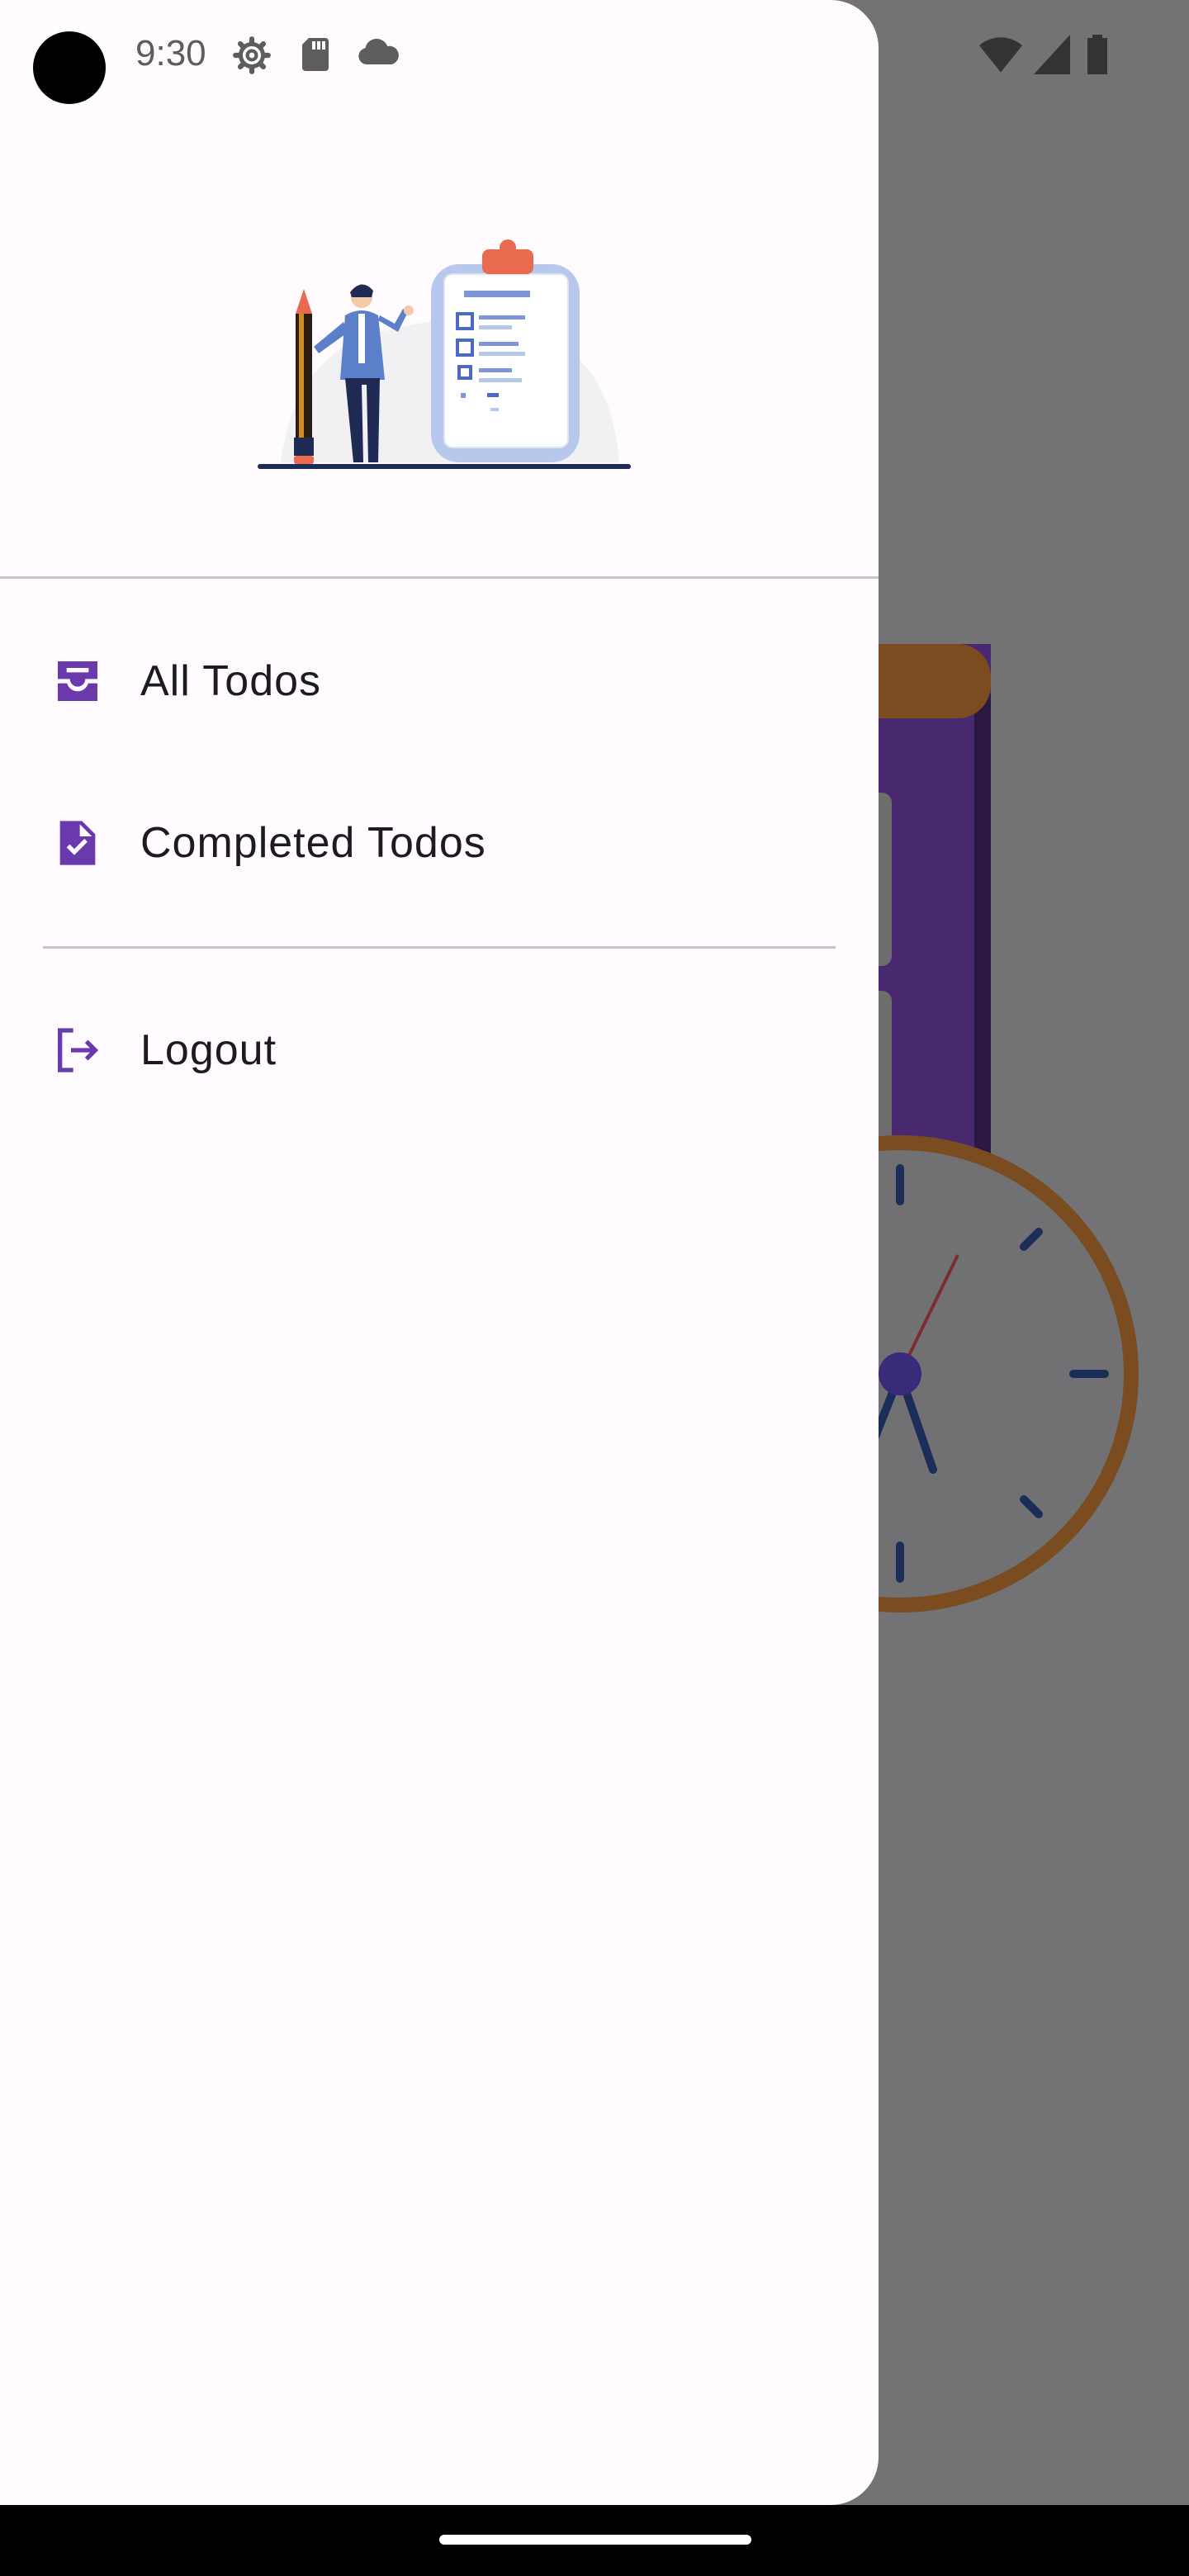  Describe the element at coordinates (313, 843) in the screenshot. I see `nav-item-label: Completed Todos` at that location.